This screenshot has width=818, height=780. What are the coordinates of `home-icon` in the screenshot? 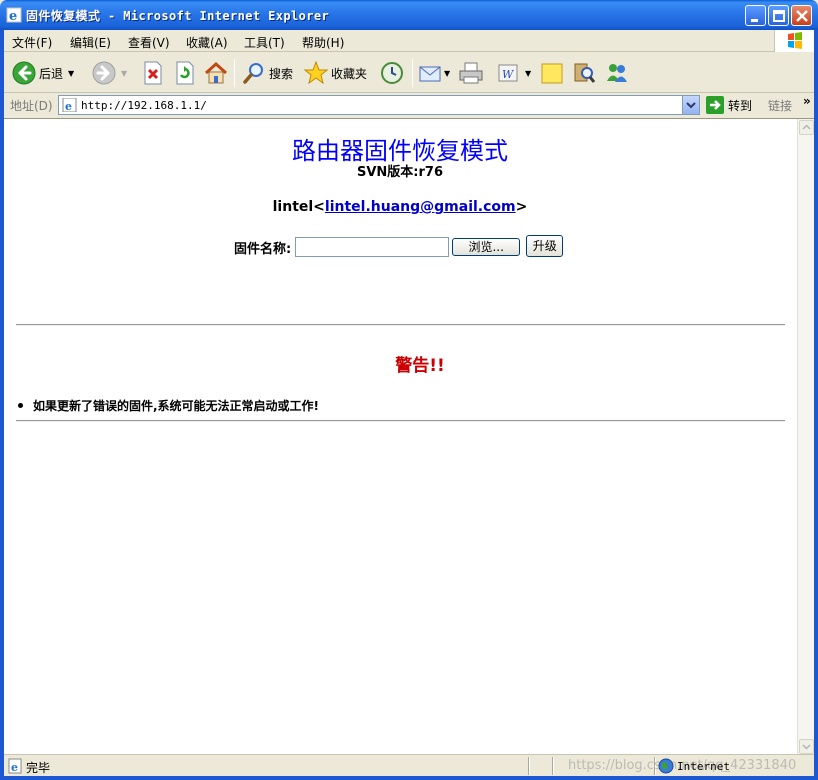 It's located at (216, 72).